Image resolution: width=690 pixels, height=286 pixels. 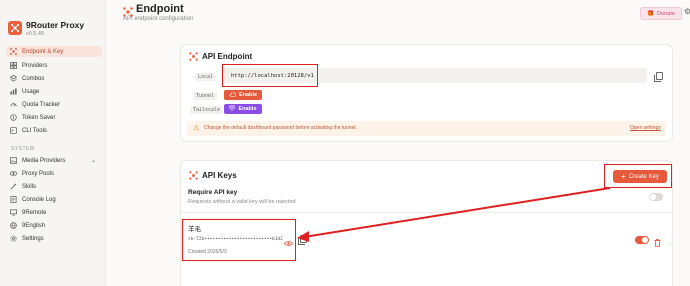 I want to click on grid-icon, so click(x=13, y=65).